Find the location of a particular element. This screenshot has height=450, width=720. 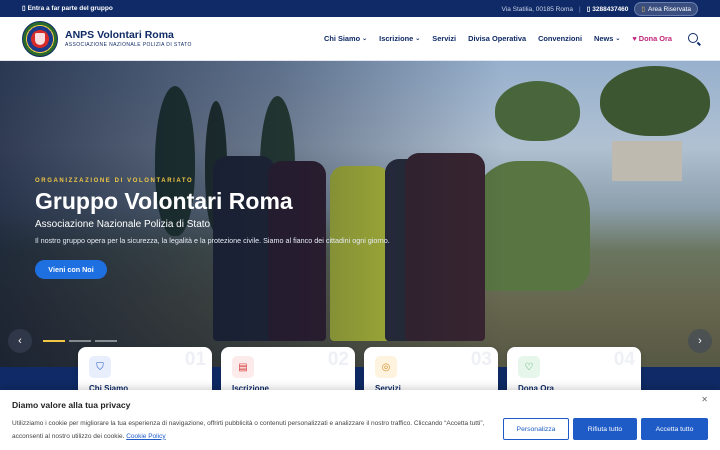

brand-title: ANPS Volontari Roma is located at coordinates (119, 35).